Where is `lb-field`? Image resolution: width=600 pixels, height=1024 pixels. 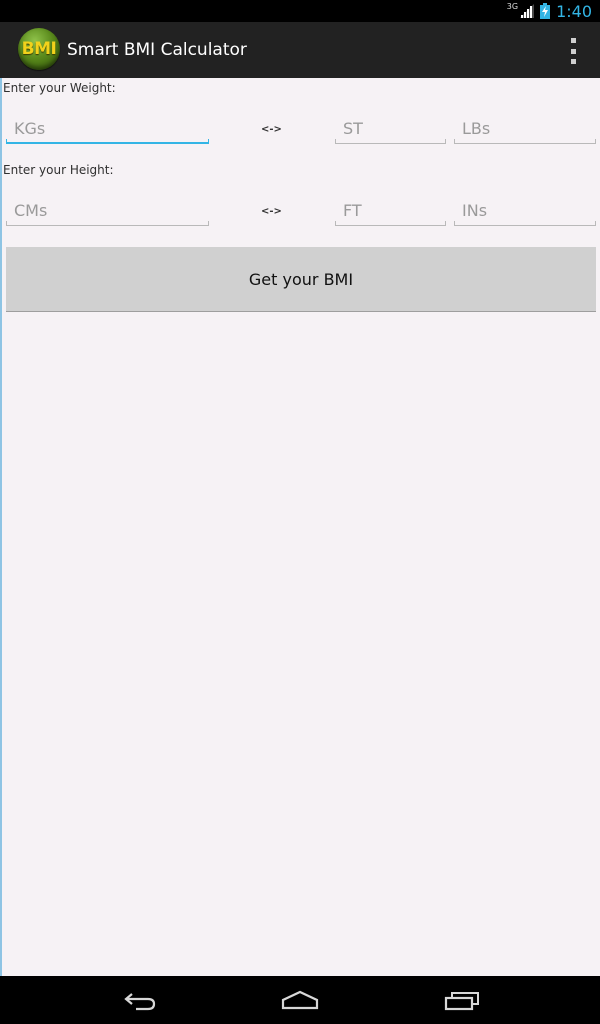
lb-field is located at coordinates (525, 129).